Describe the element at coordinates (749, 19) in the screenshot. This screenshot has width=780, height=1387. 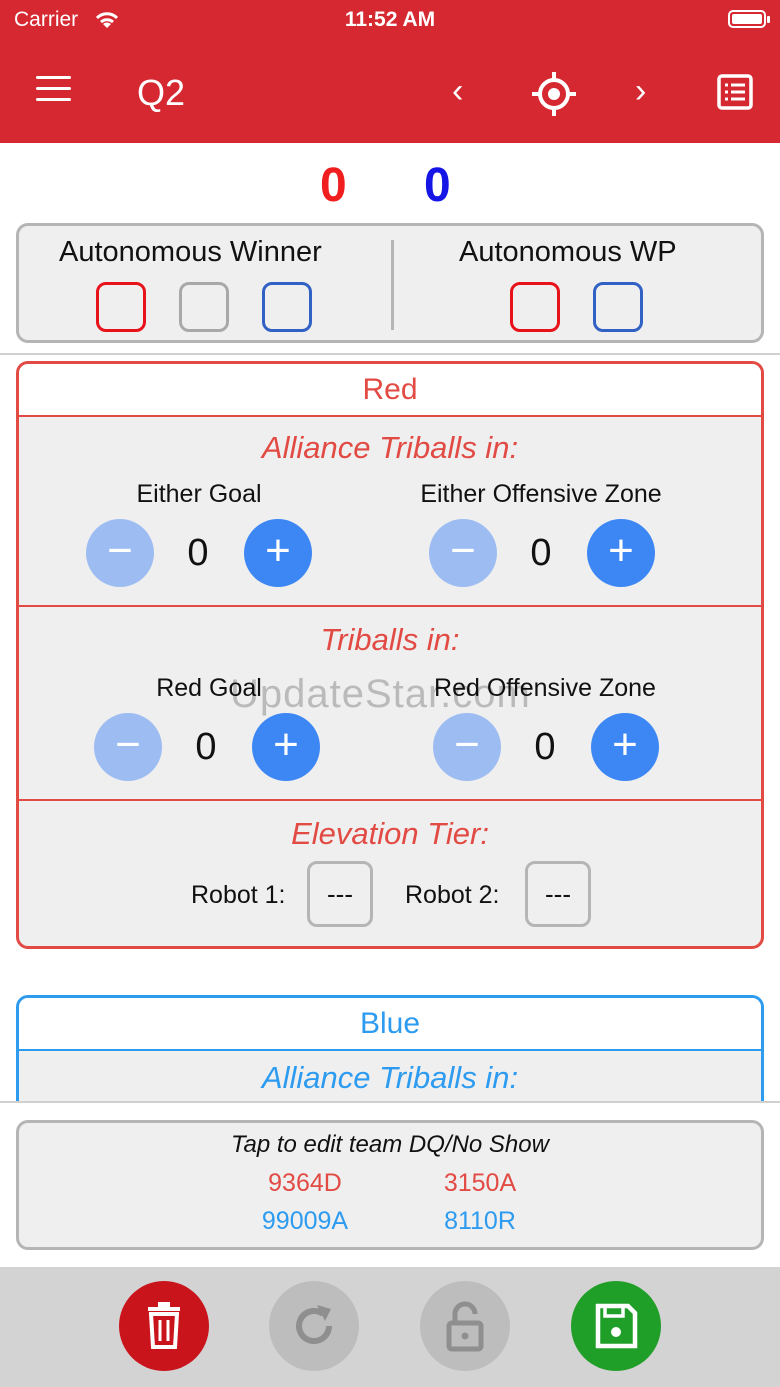
I see `battery-icon` at that location.